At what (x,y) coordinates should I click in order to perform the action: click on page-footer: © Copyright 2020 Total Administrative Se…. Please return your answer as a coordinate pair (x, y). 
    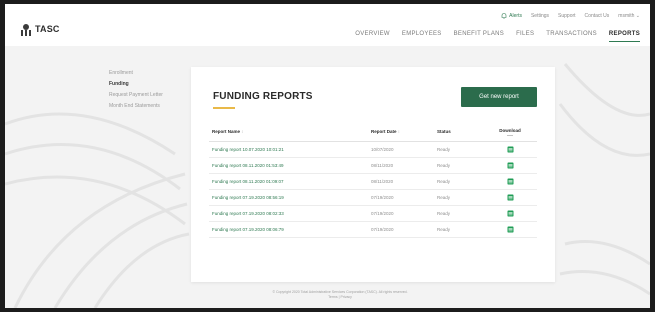
    Looking at the image, I should click on (340, 295).